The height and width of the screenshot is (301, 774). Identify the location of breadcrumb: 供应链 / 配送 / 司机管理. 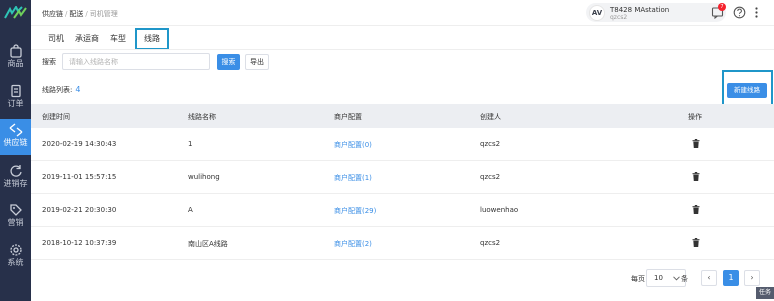
(80, 14).